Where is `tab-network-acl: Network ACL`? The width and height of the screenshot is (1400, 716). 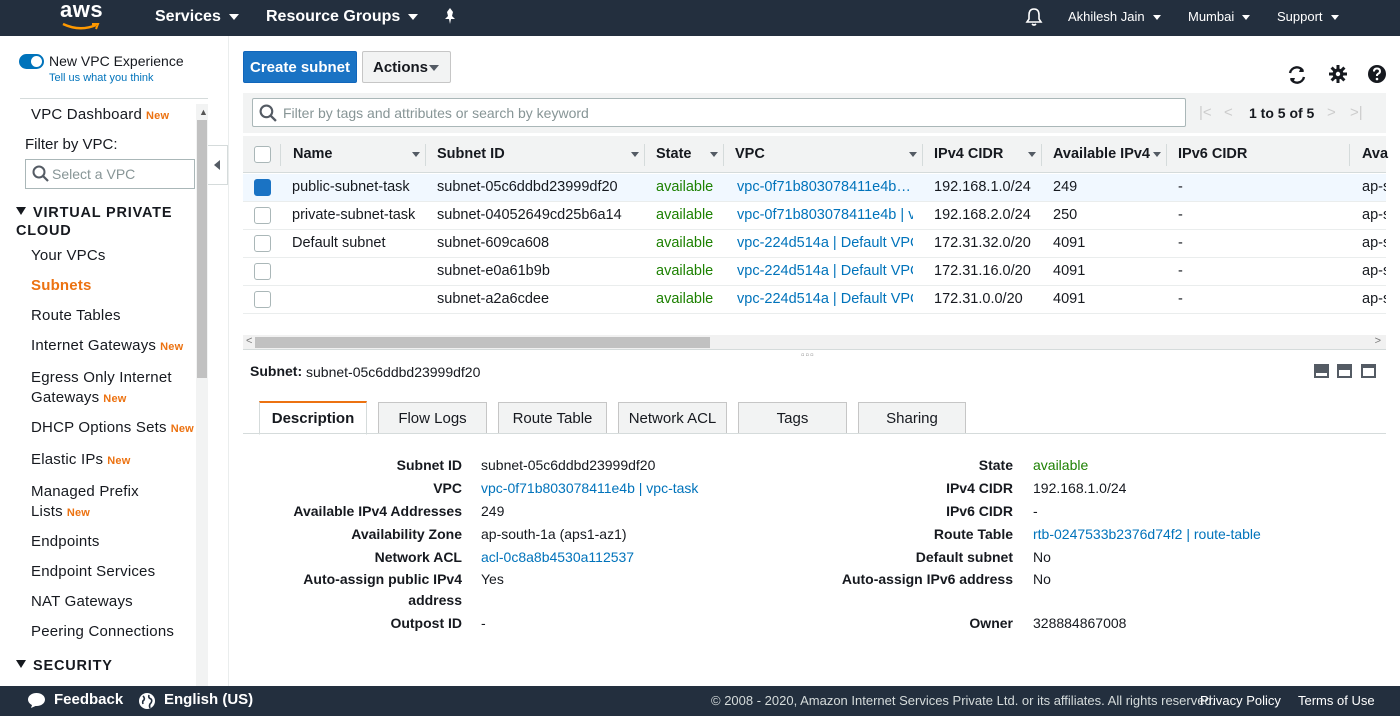
tab-network-acl: Network ACL is located at coordinates (672, 418).